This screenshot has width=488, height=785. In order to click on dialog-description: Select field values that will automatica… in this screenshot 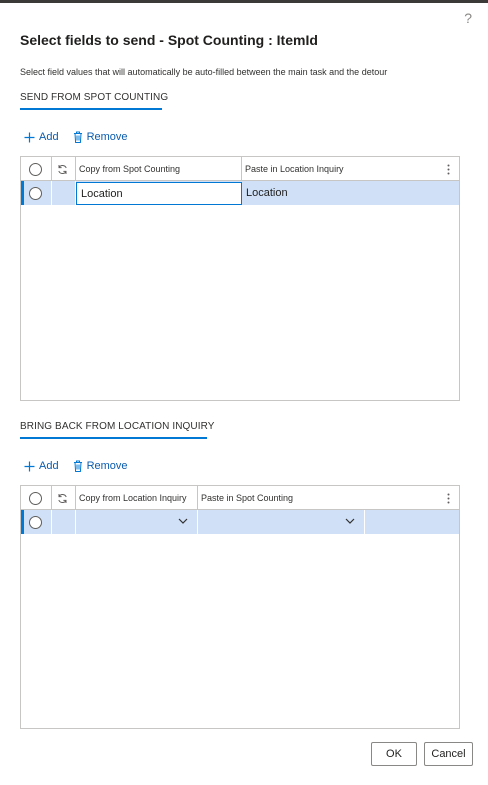, I will do `click(204, 72)`.